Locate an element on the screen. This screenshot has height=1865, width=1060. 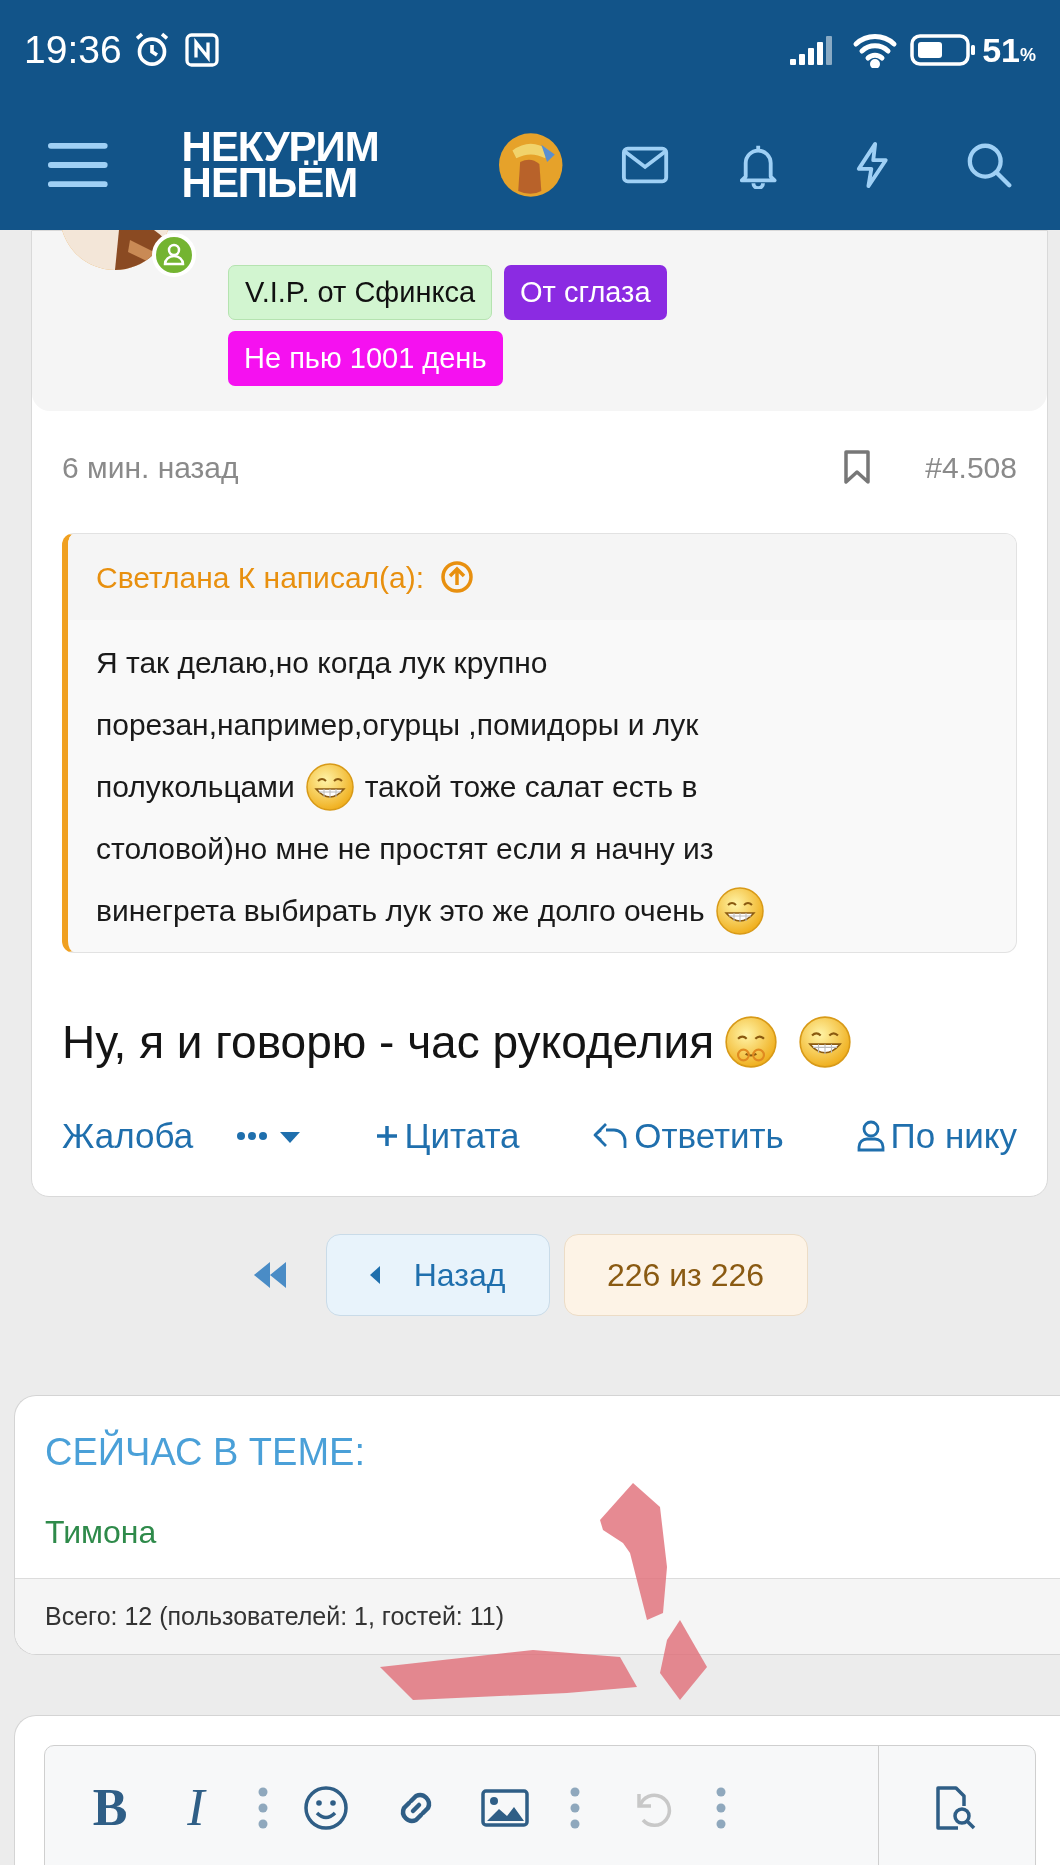
caret-left-icon is located at coordinates (374, 1275).